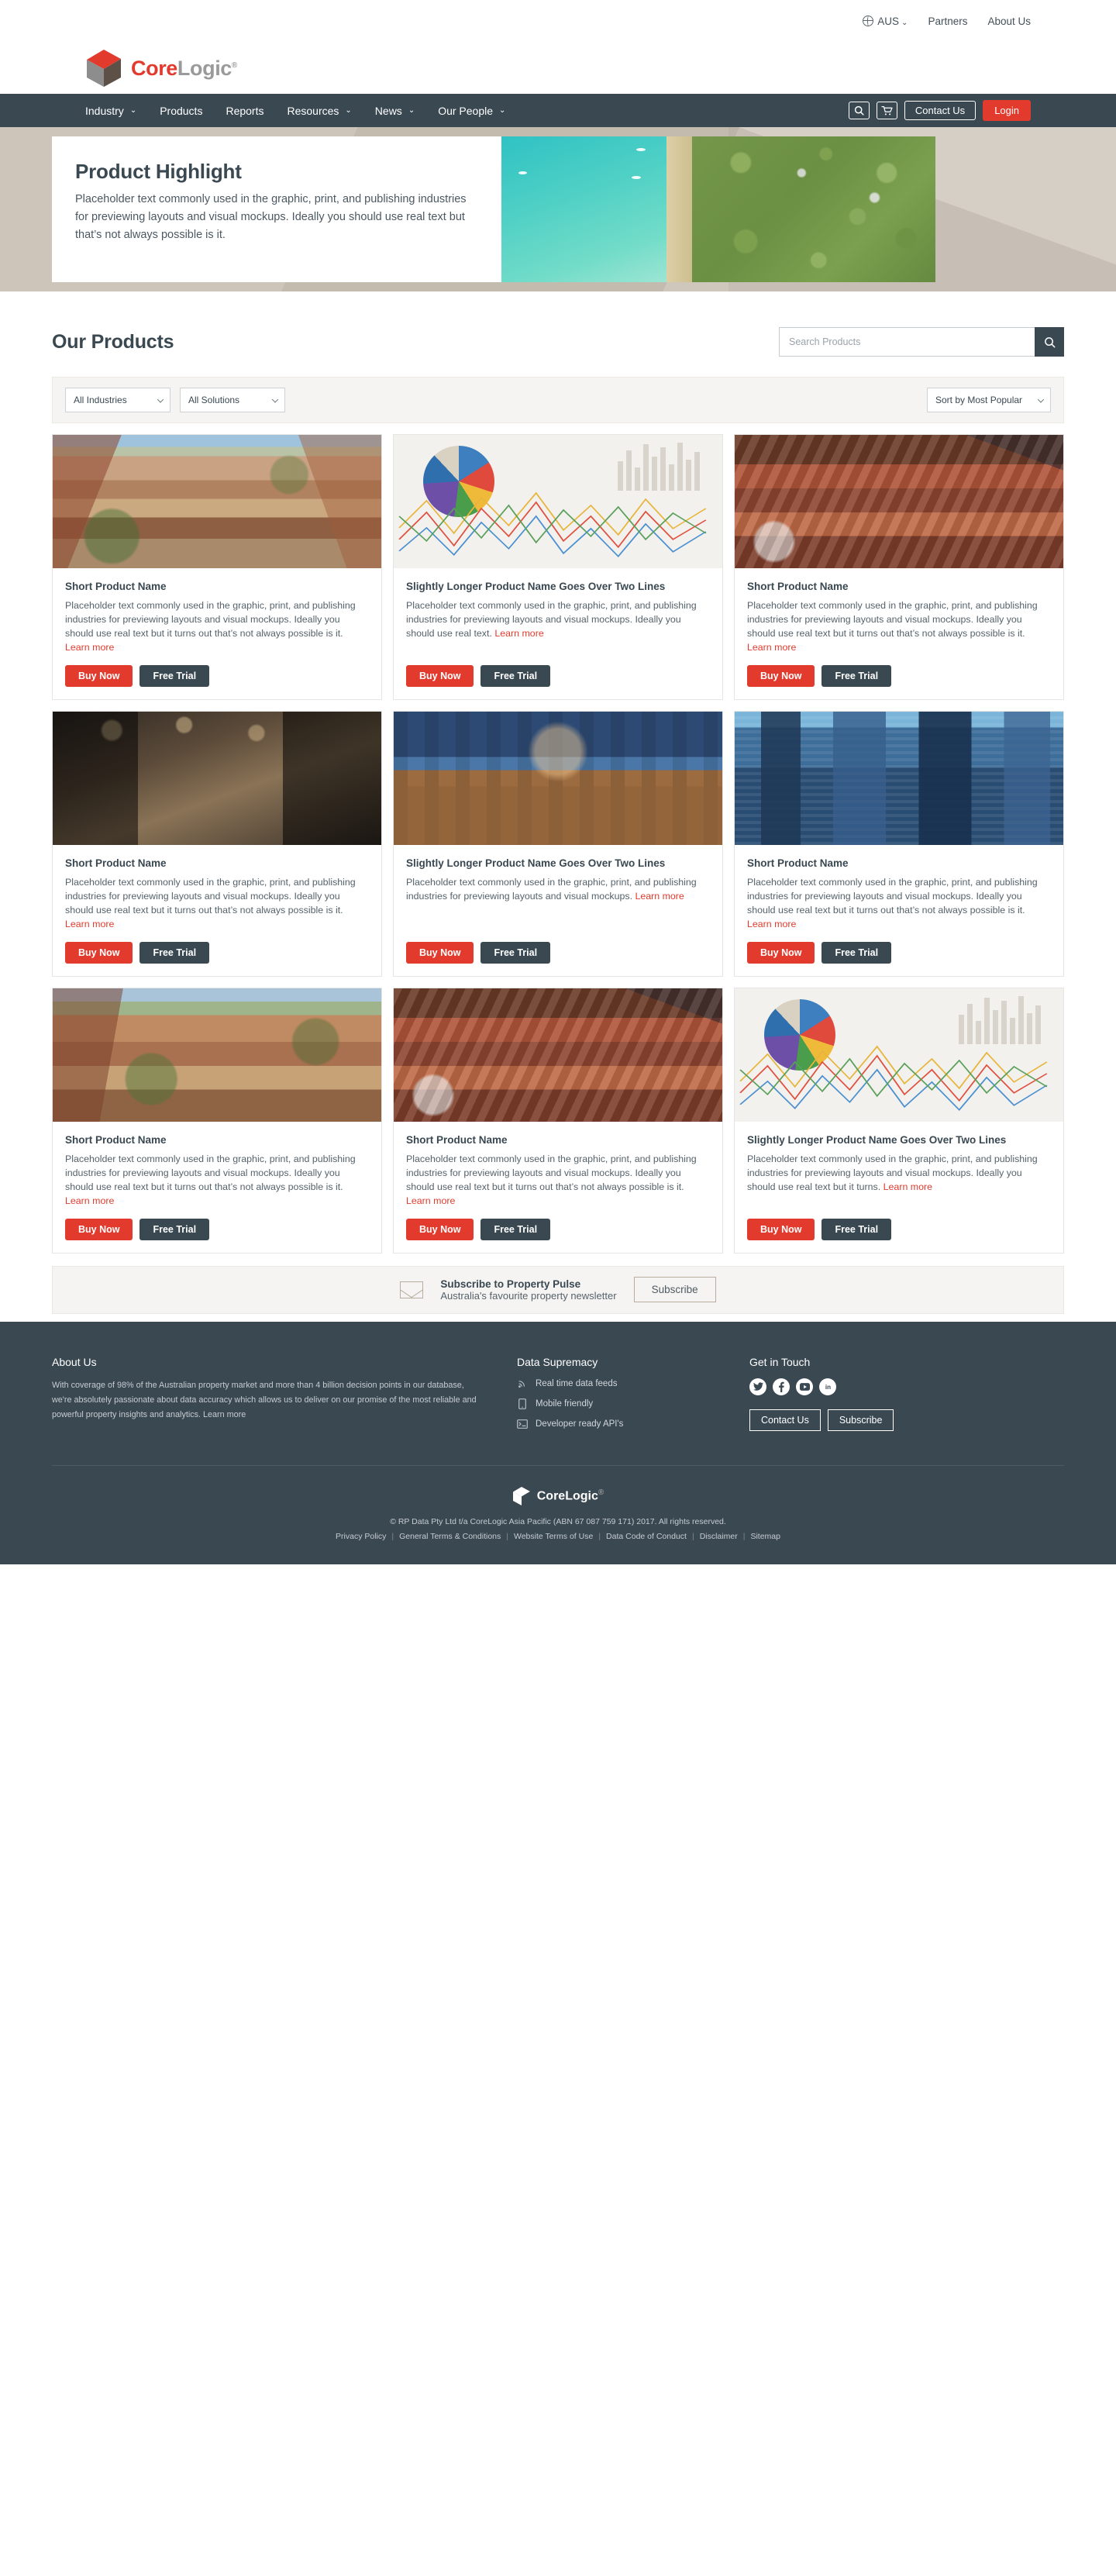  Describe the element at coordinates (1007, 110) in the screenshot. I see `login-button: Login` at that location.